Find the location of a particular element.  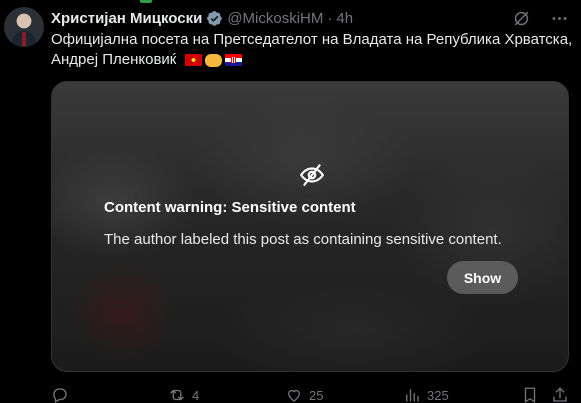

heart-icon is located at coordinates (294, 395).